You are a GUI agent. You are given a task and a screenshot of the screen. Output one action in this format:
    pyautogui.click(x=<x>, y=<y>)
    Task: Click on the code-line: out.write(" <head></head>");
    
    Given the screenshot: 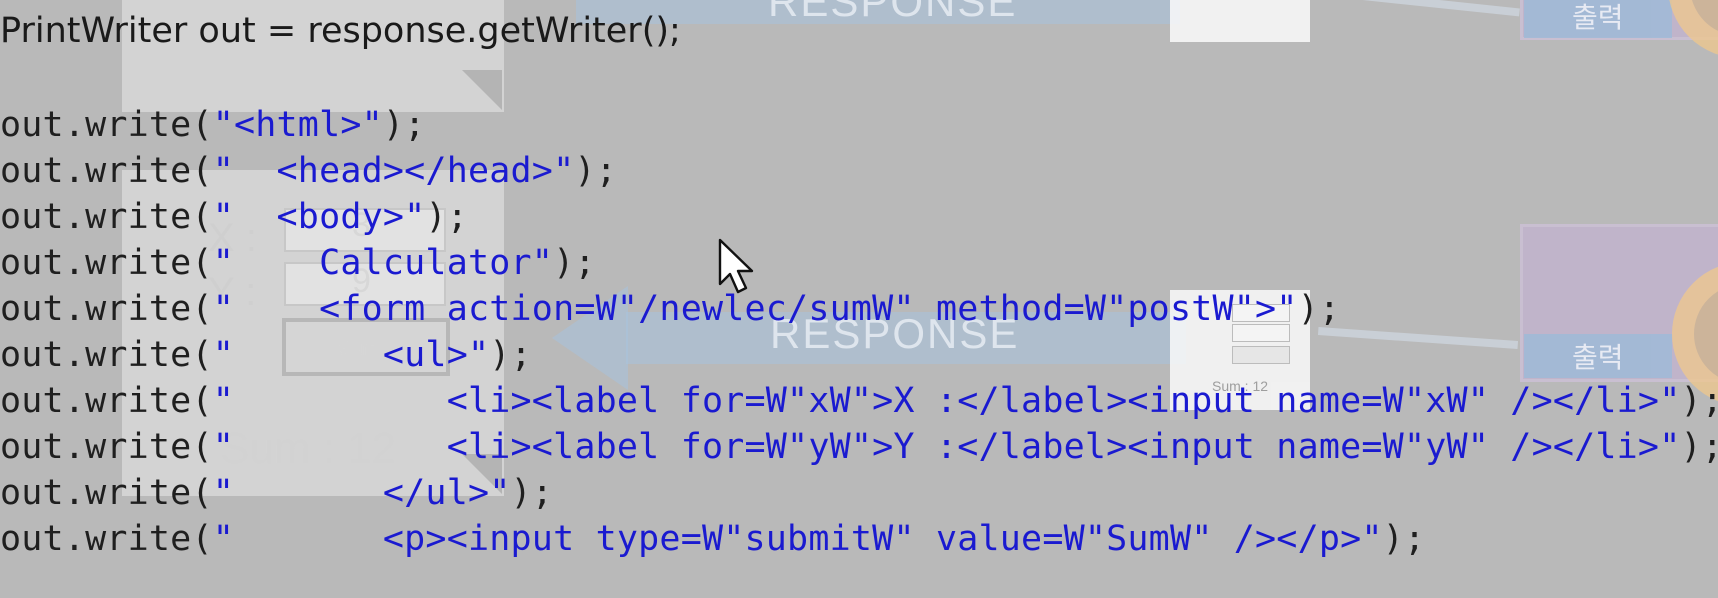 What is the action you would take?
    pyautogui.click(x=308, y=171)
    